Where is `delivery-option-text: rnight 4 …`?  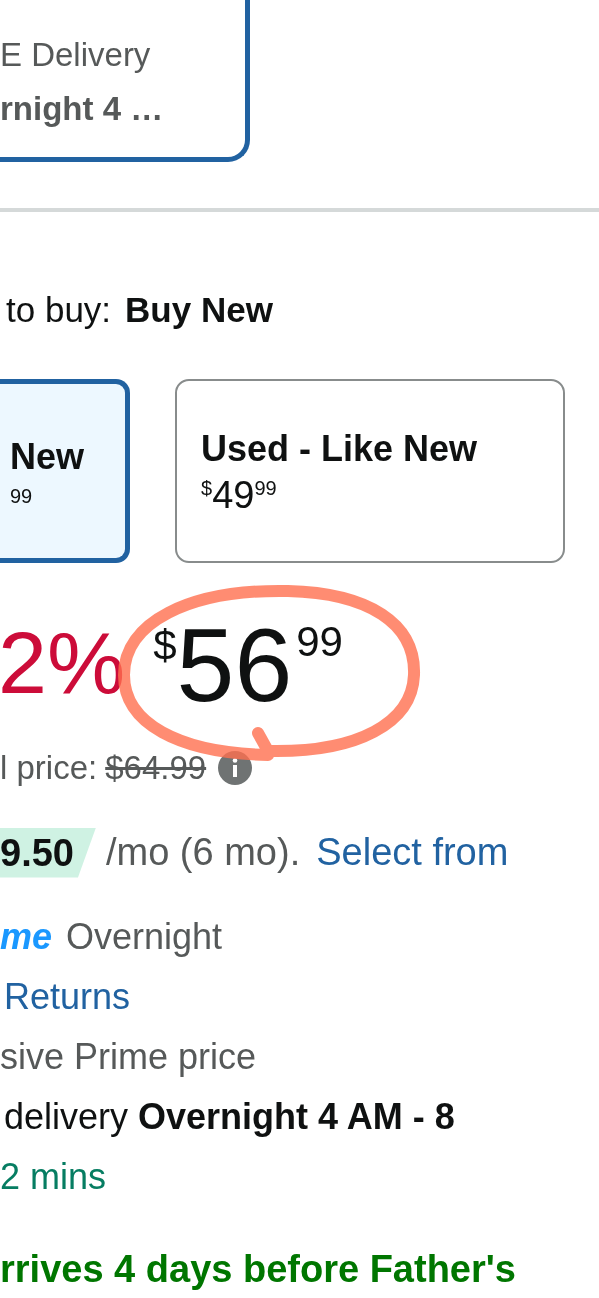 delivery-option-text: rnight 4 … is located at coordinates (82, 108).